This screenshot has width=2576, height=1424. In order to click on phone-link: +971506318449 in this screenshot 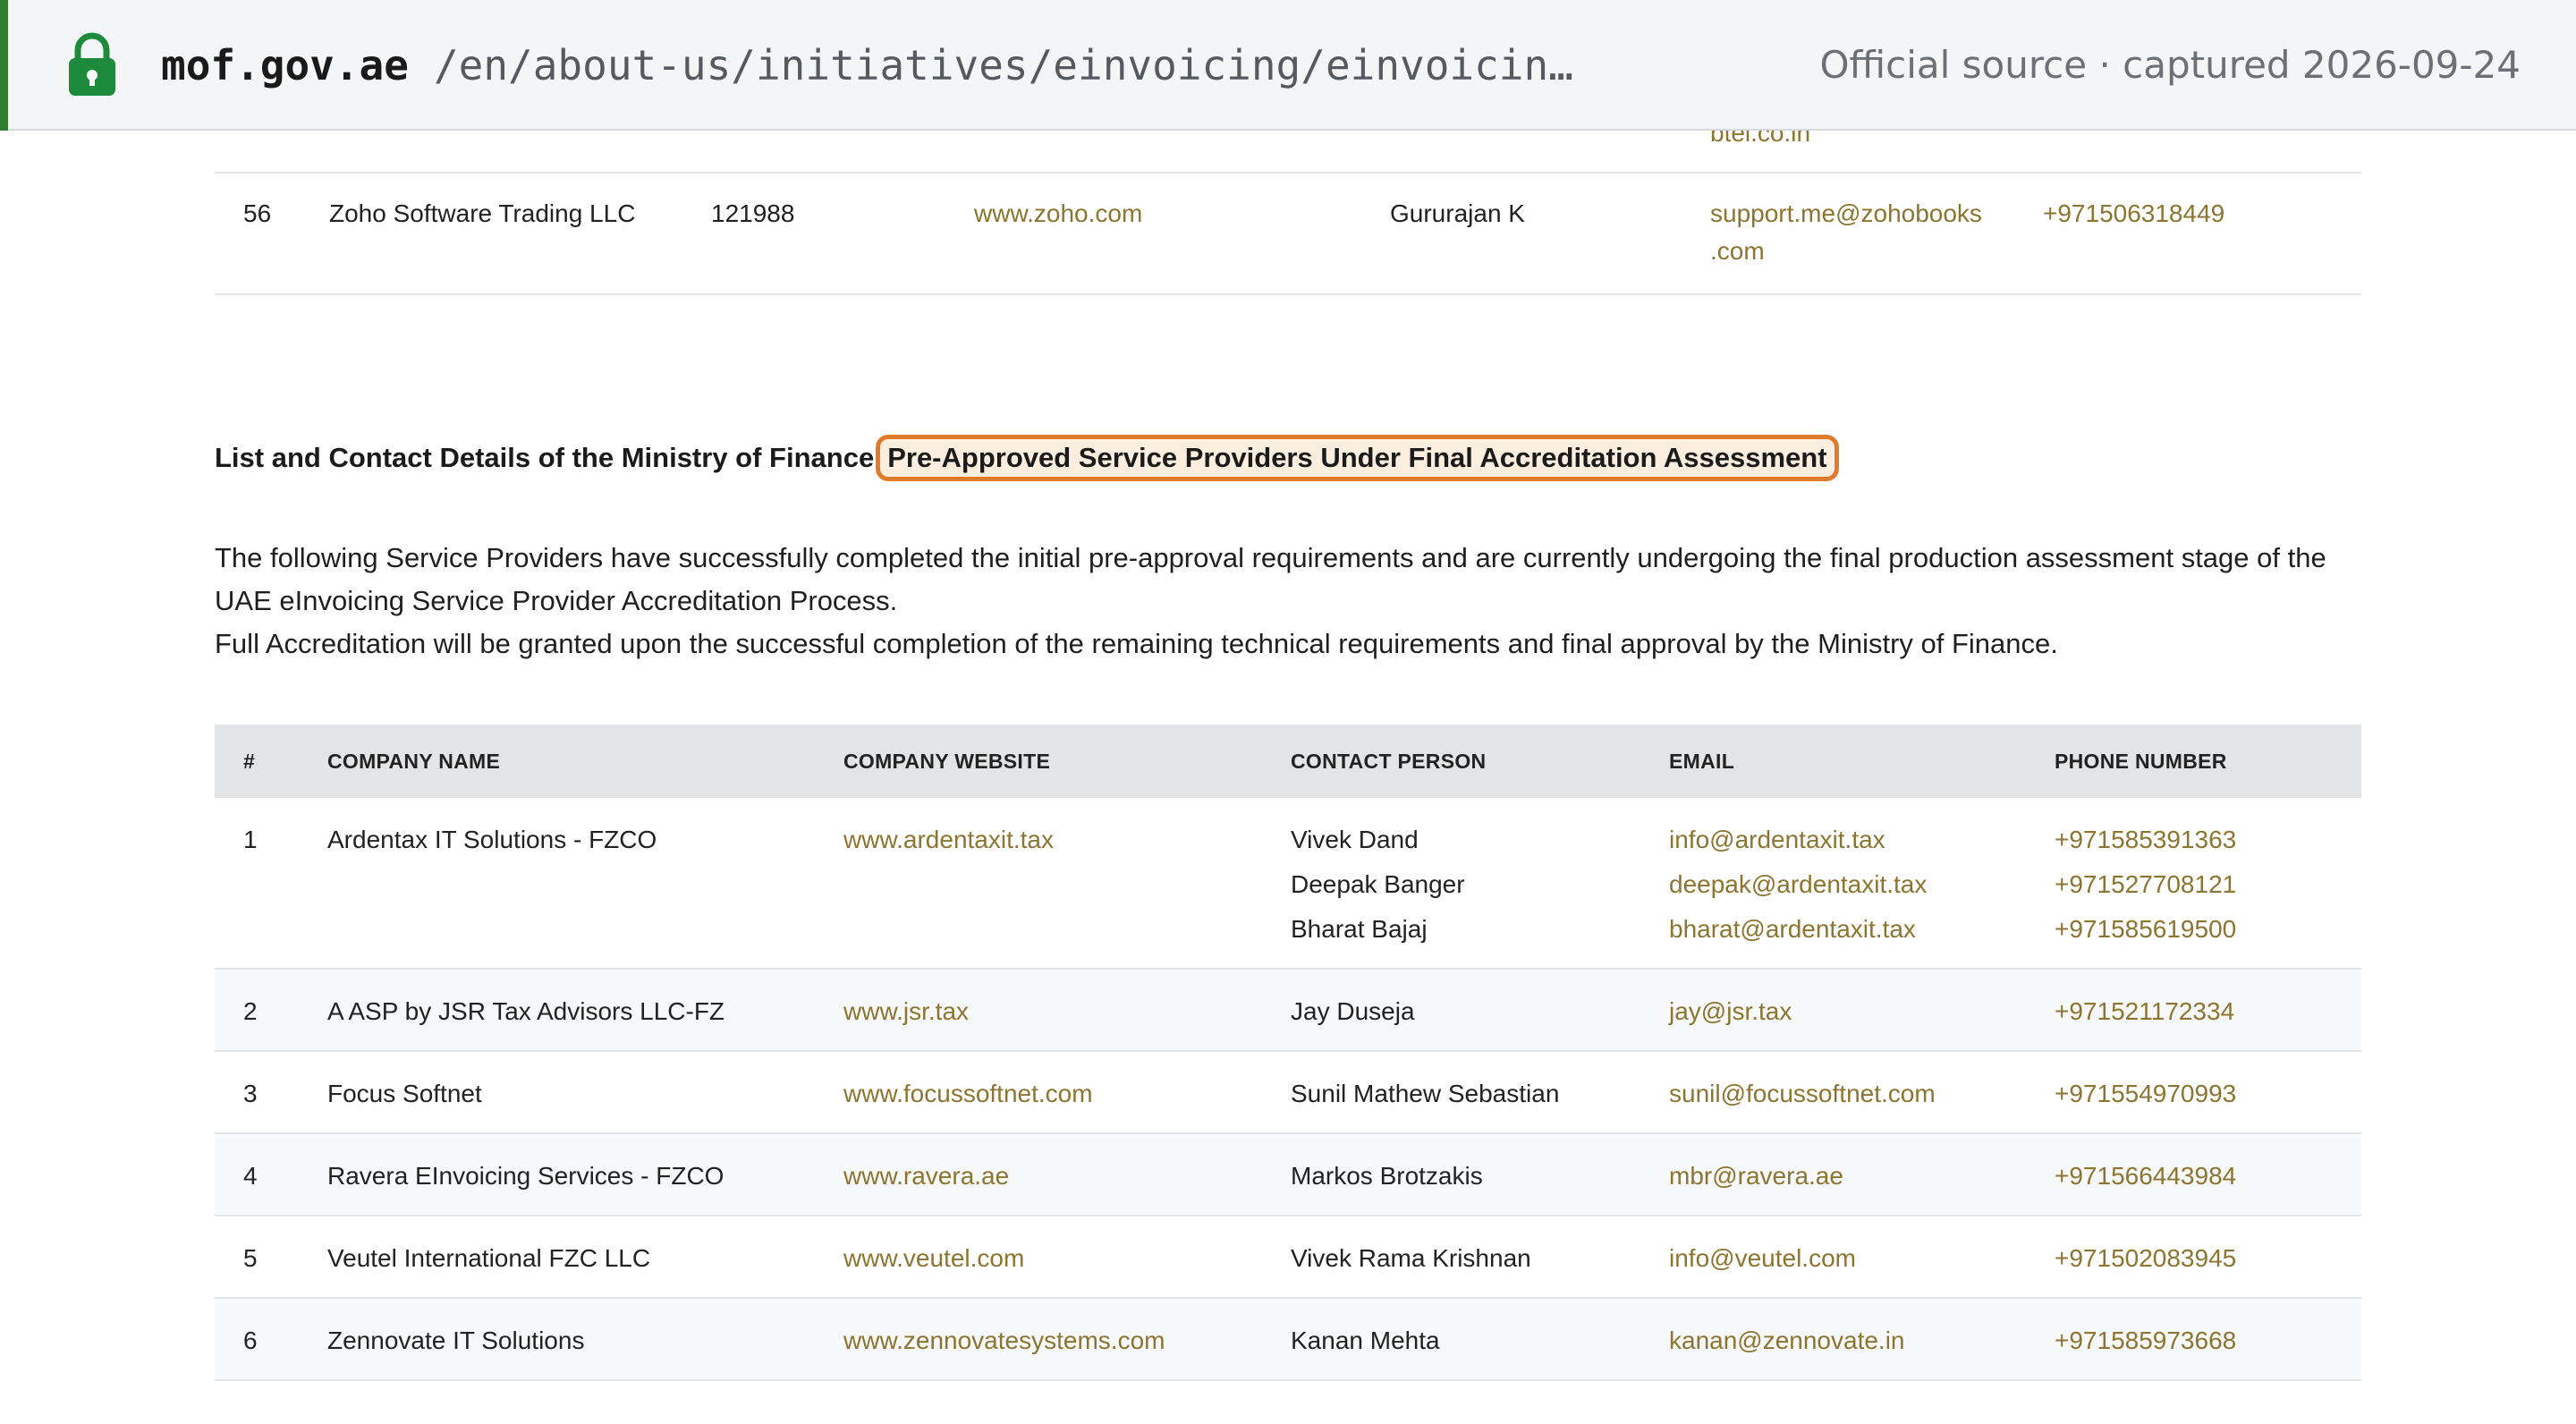, I will do `click(2133, 214)`.